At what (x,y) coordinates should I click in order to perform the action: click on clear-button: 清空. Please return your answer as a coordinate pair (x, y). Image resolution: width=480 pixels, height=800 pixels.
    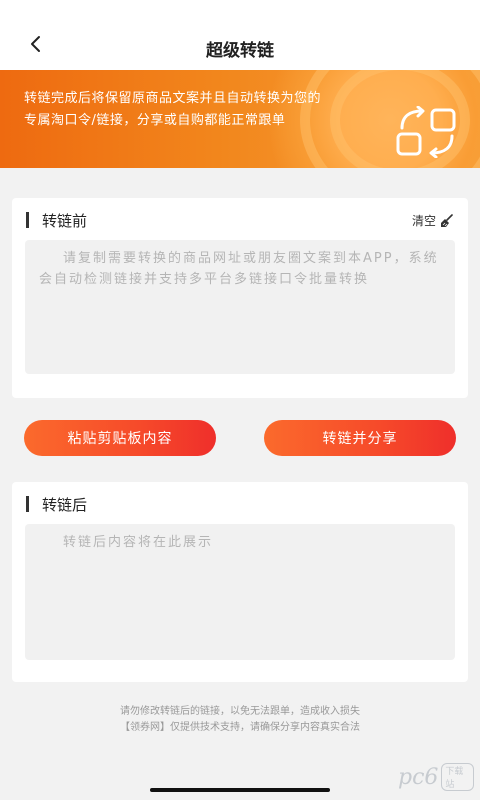
    Looking at the image, I should click on (433, 220).